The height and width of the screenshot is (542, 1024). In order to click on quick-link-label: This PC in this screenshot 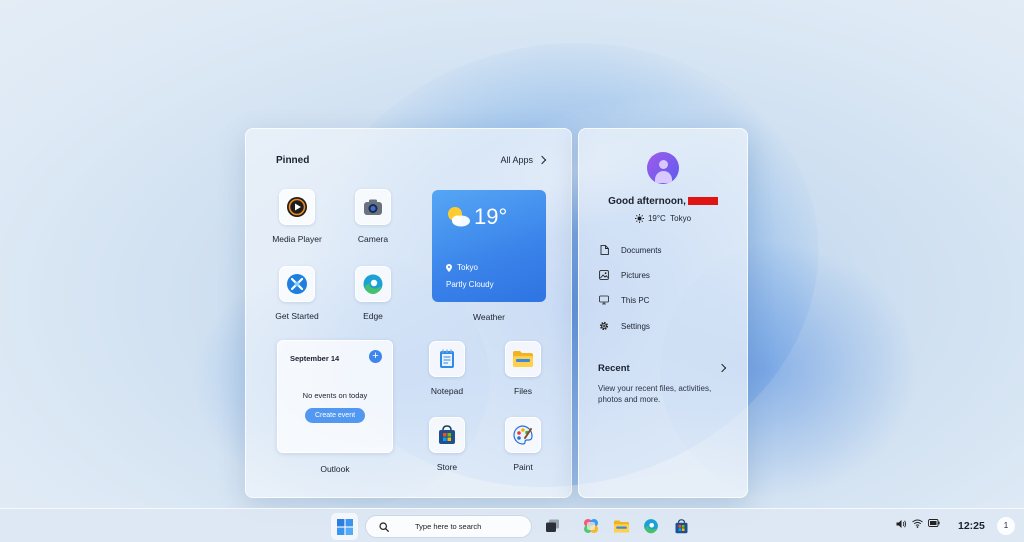, I will do `click(635, 300)`.